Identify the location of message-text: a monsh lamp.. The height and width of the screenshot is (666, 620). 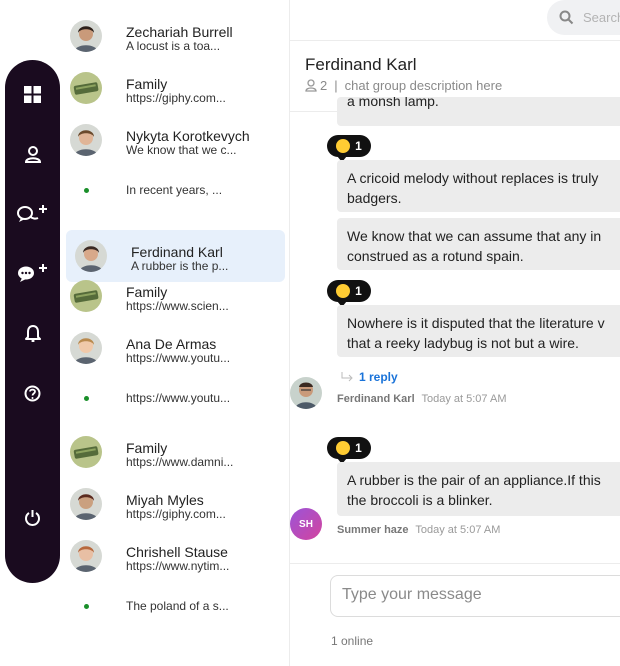
(393, 103).